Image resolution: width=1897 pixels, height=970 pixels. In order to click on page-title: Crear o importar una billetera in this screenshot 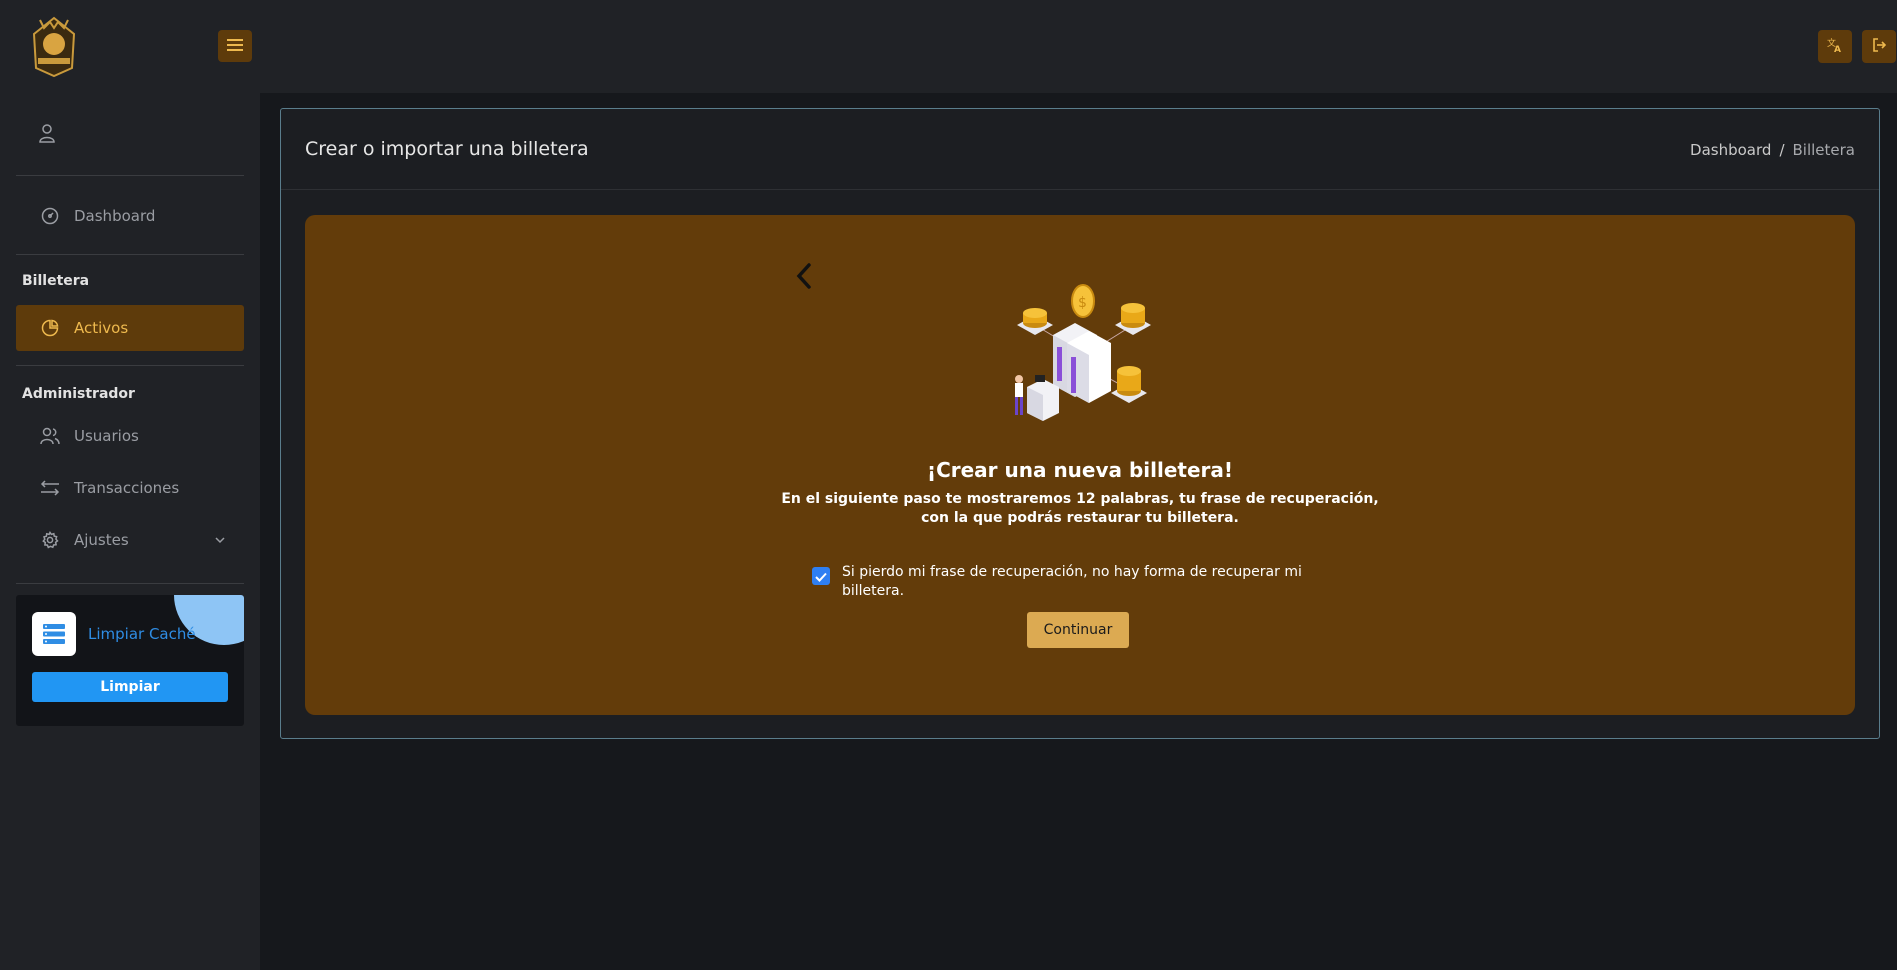, I will do `click(447, 149)`.